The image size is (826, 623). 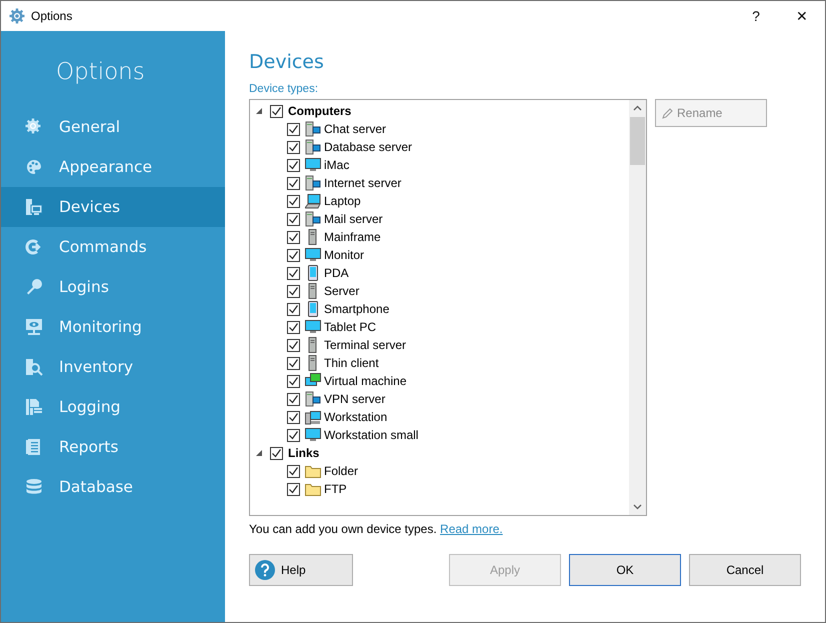 I want to click on tree-item-label: VPN server, so click(x=355, y=399).